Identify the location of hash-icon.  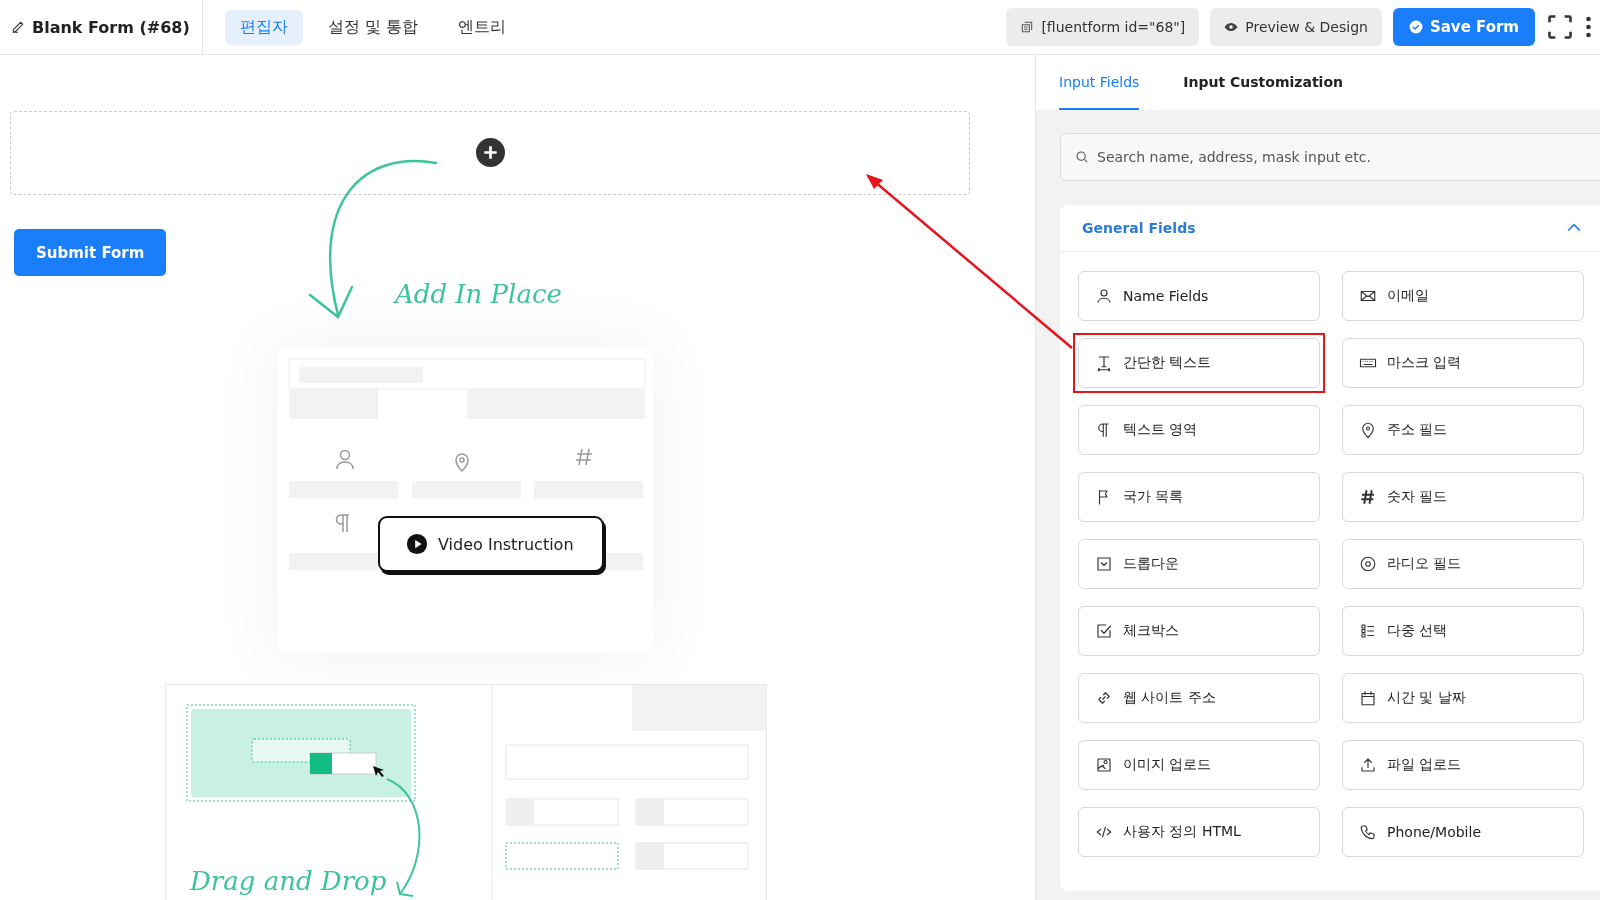
(1368, 497).